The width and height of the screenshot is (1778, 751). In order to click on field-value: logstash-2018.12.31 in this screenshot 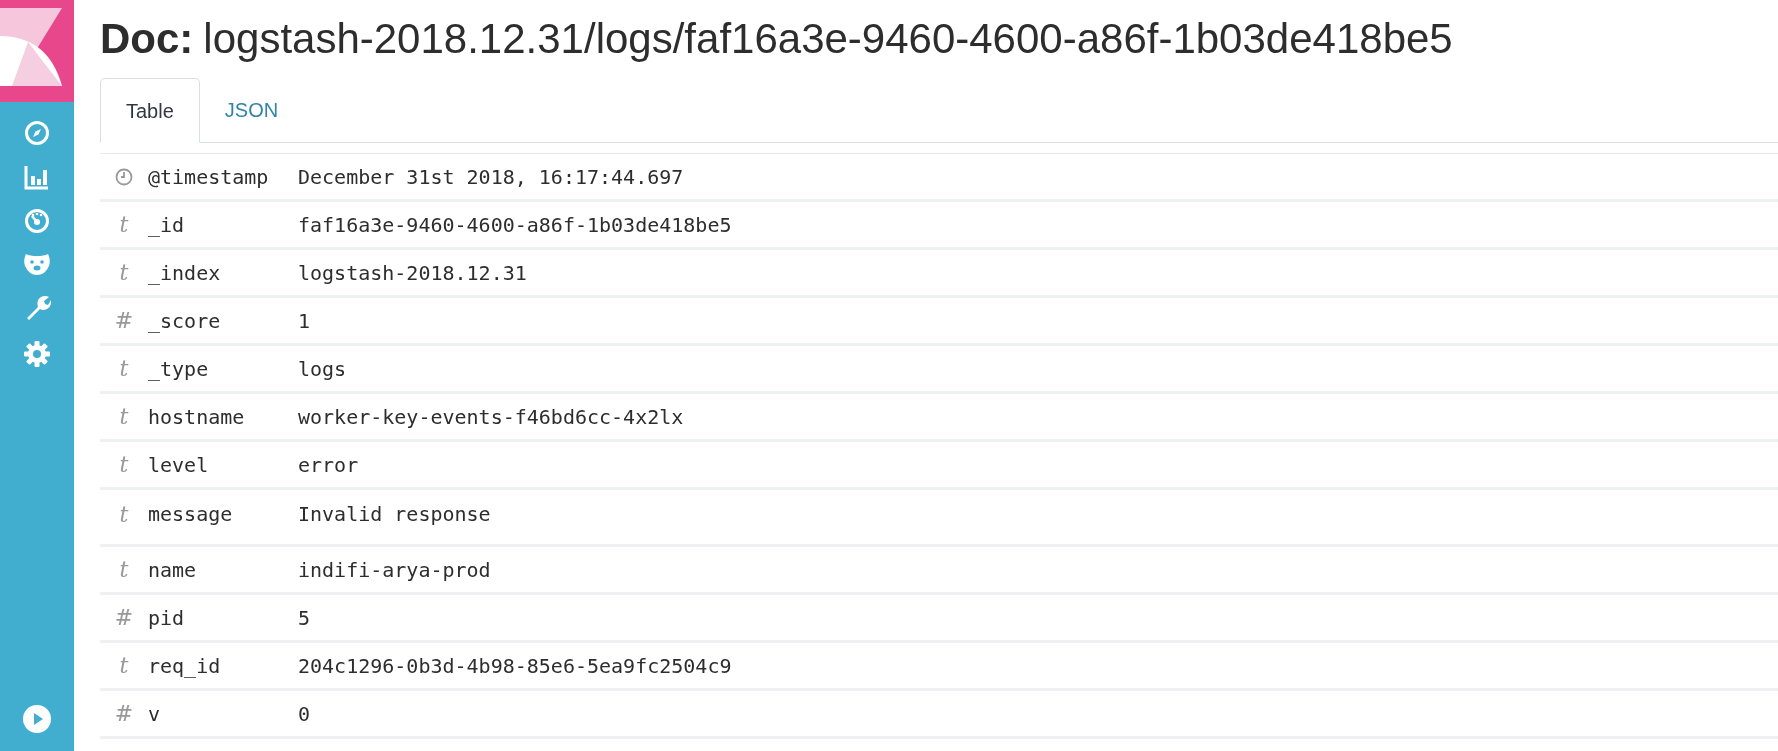, I will do `click(412, 273)`.